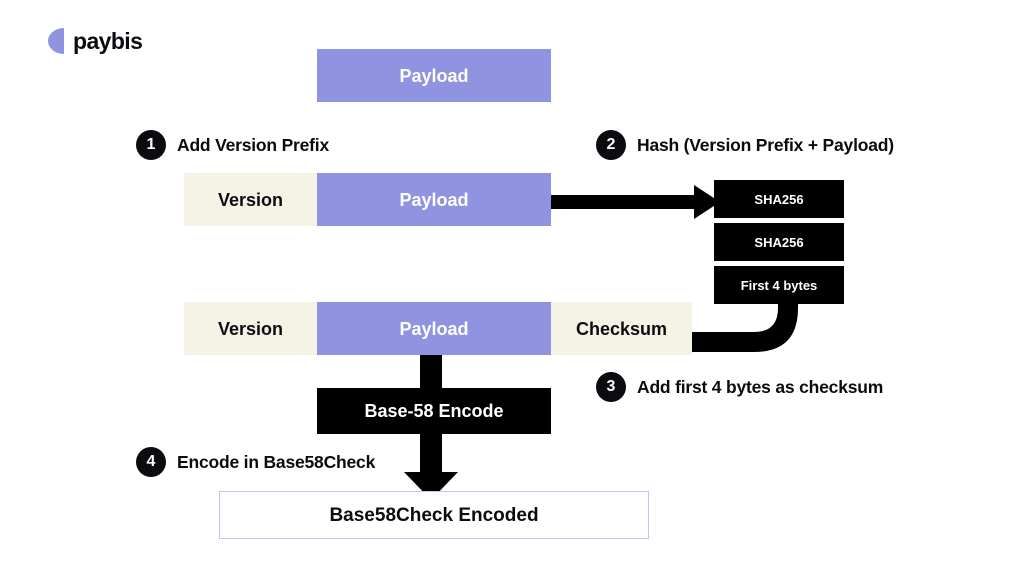 The width and height of the screenshot is (1024, 576). I want to click on step-2-label: Hash (Version Prefix + Payload), so click(765, 144).